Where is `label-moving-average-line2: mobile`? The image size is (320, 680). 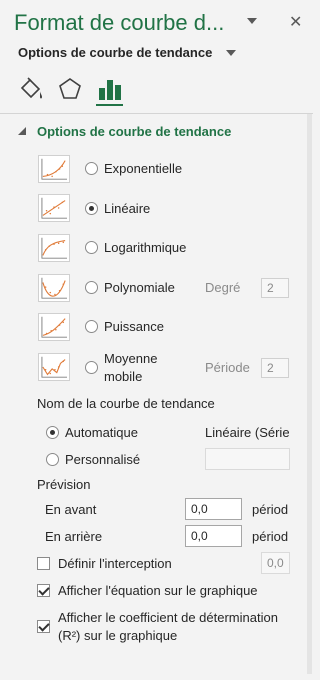
label-moving-average-line2: mobile is located at coordinates (123, 376).